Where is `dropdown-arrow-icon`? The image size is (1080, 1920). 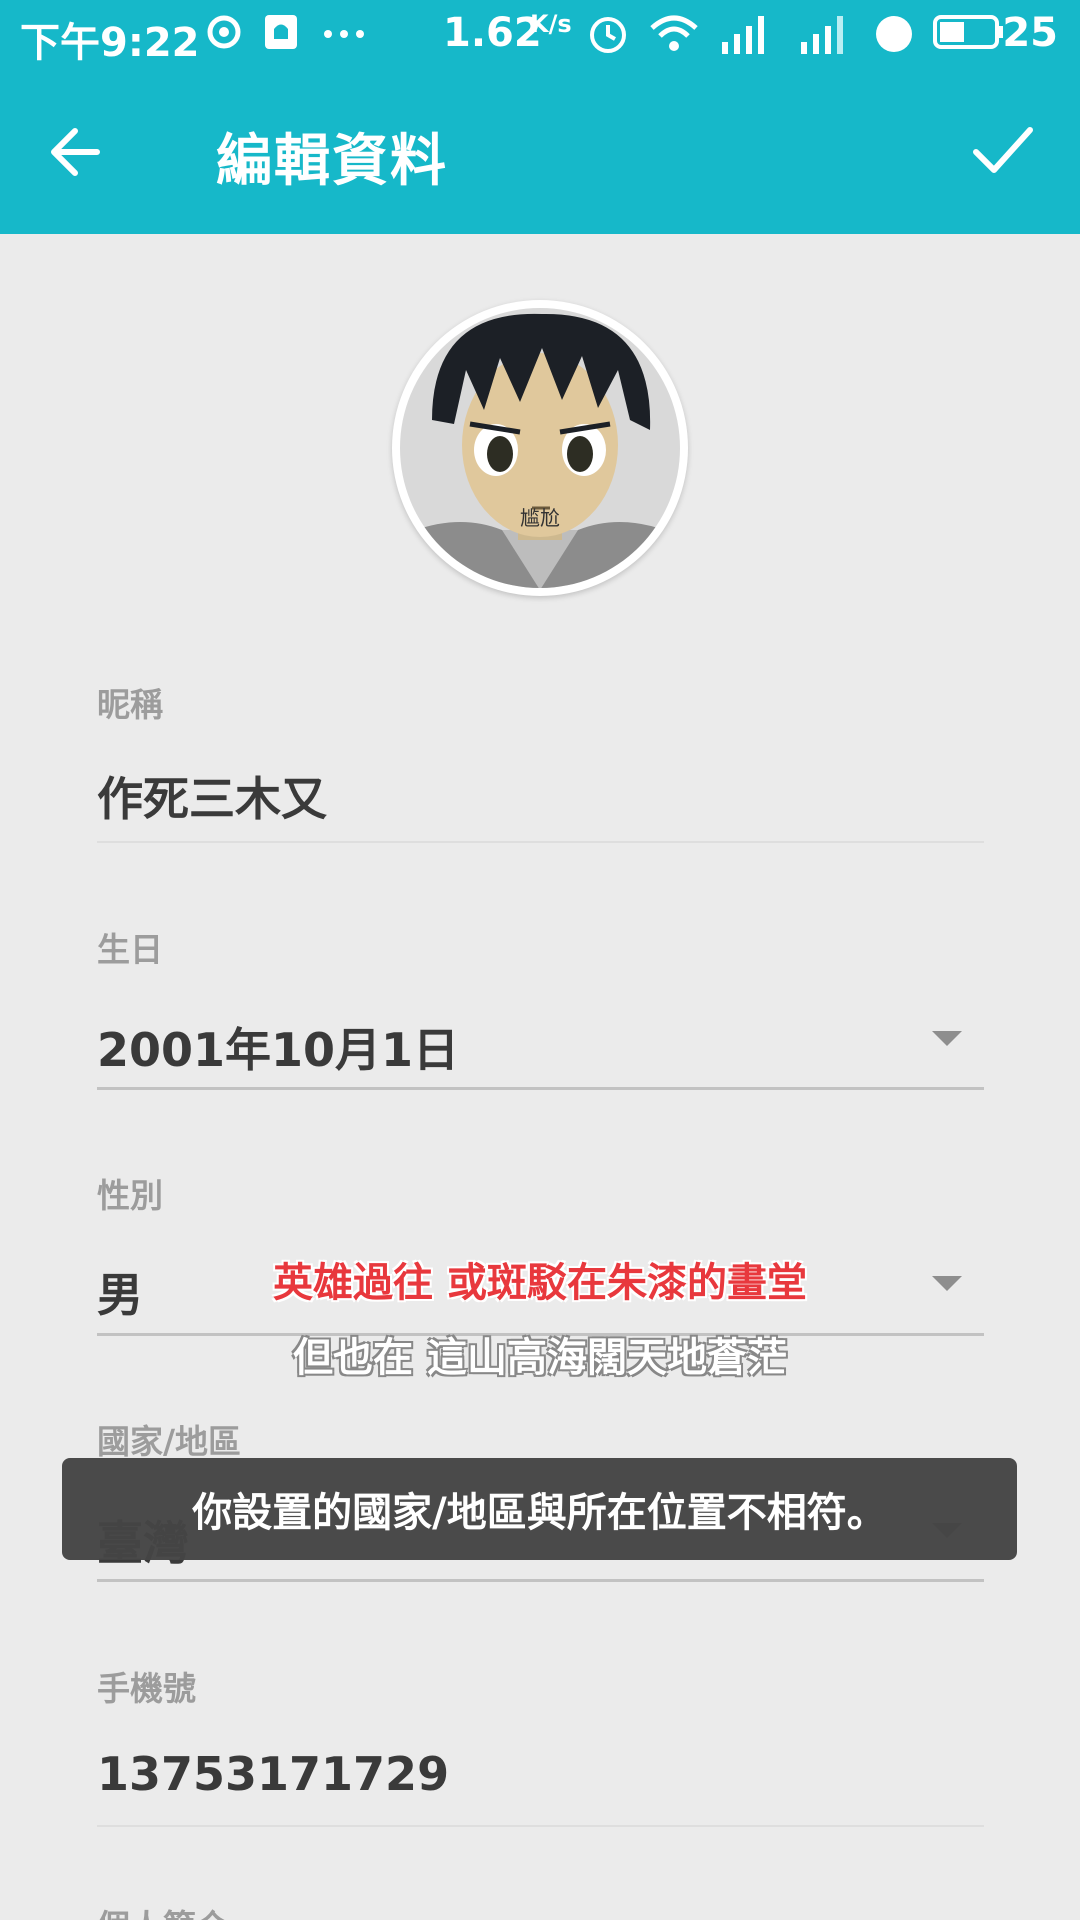
dropdown-arrow-icon is located at coordinates (947, 1038).